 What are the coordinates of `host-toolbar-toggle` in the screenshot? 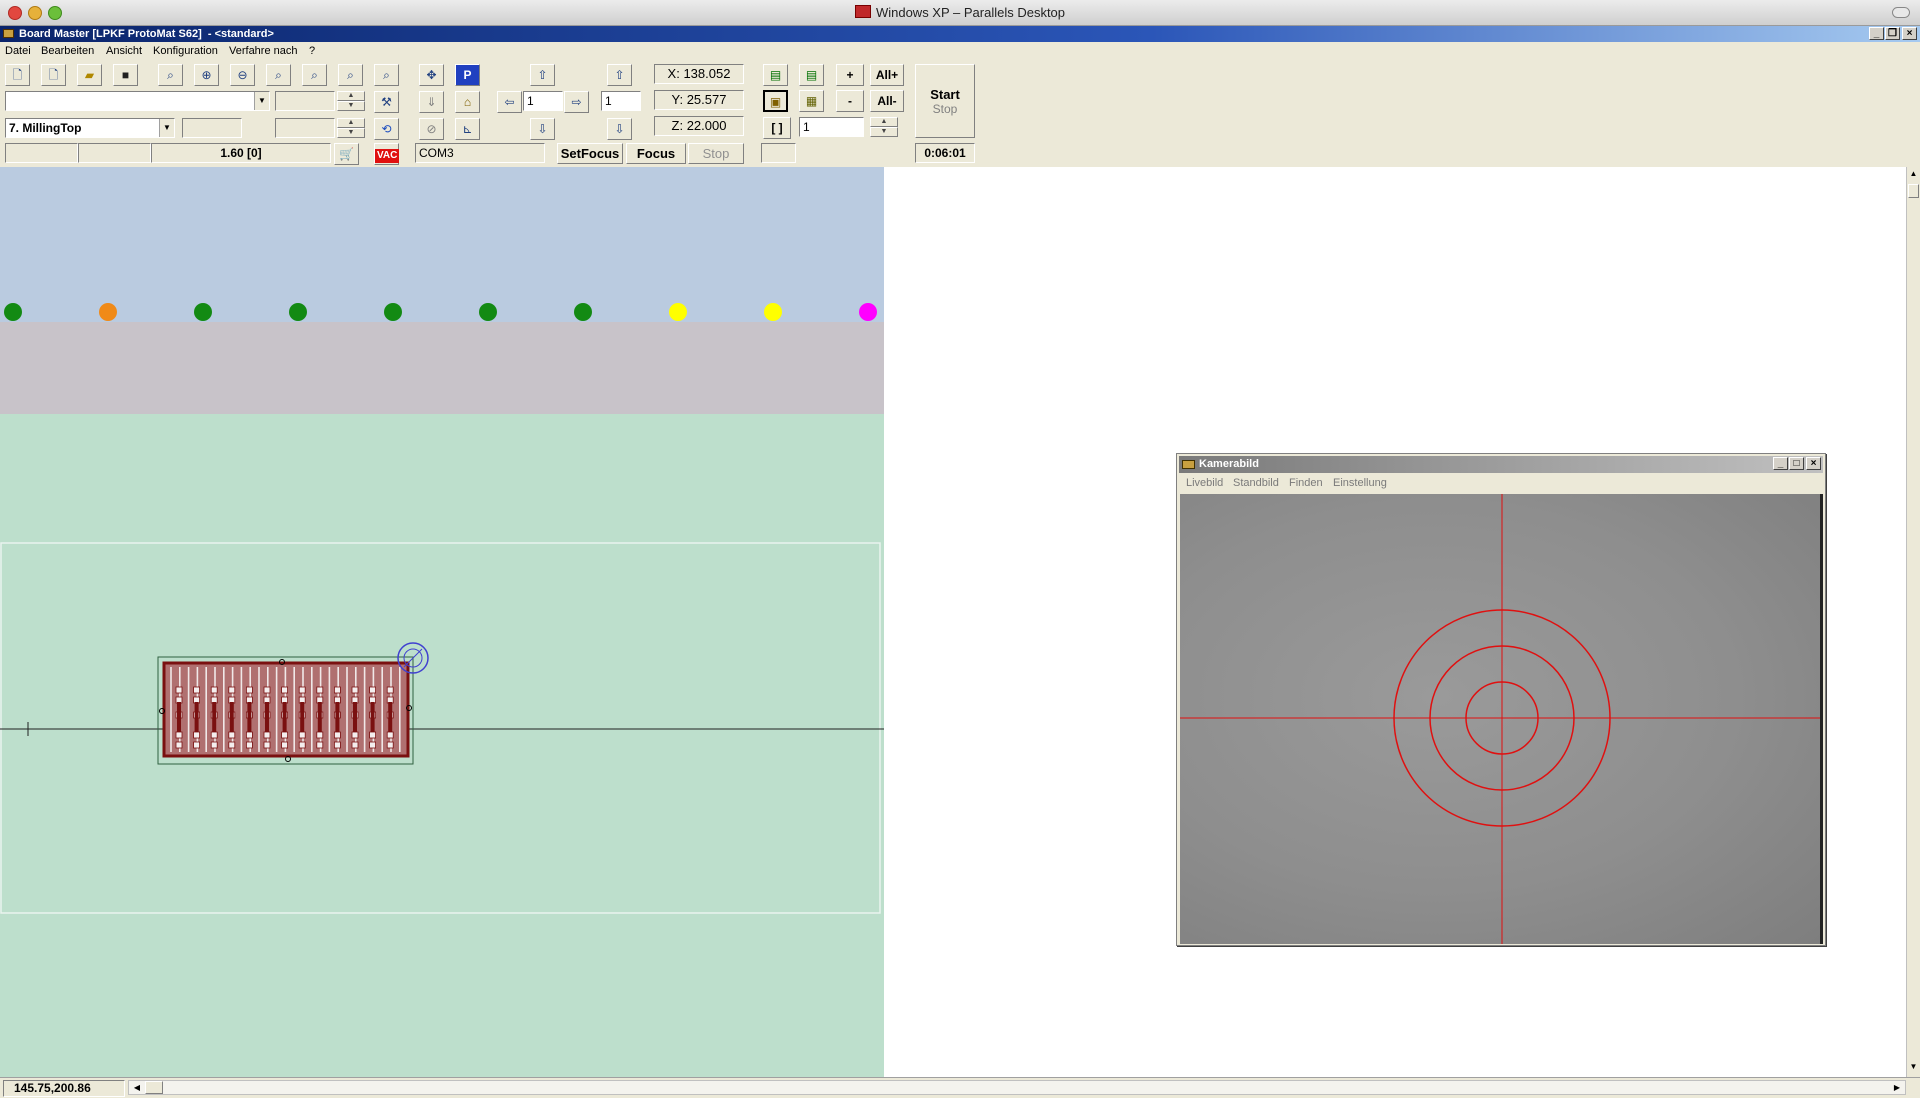 It's located at (1901, 12).